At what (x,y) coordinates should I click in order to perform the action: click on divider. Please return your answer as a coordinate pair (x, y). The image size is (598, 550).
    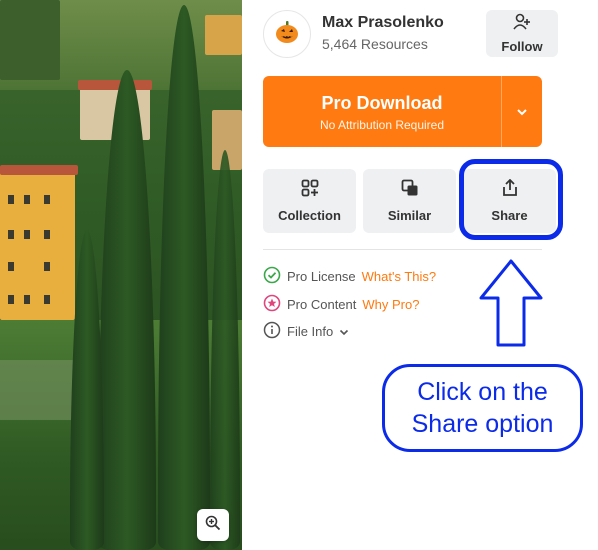
    Looking at the image, I should click on (402, 249).